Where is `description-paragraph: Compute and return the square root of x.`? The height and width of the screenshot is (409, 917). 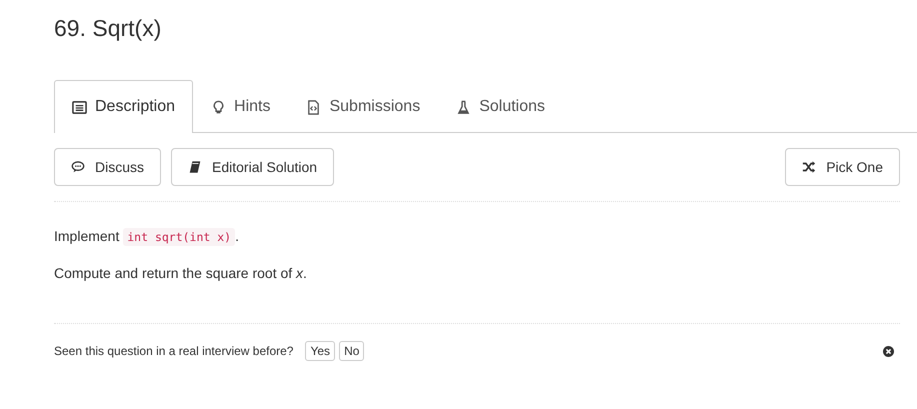 description-paragraph: Compute and return the square root of x. is located at coordinates (181, 273).